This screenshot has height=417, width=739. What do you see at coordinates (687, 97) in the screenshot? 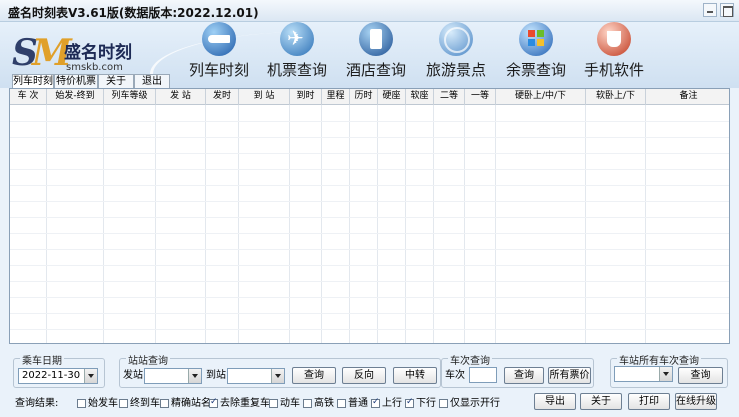
I see `col-remarks: 备注` at bounding box center [687, 97].